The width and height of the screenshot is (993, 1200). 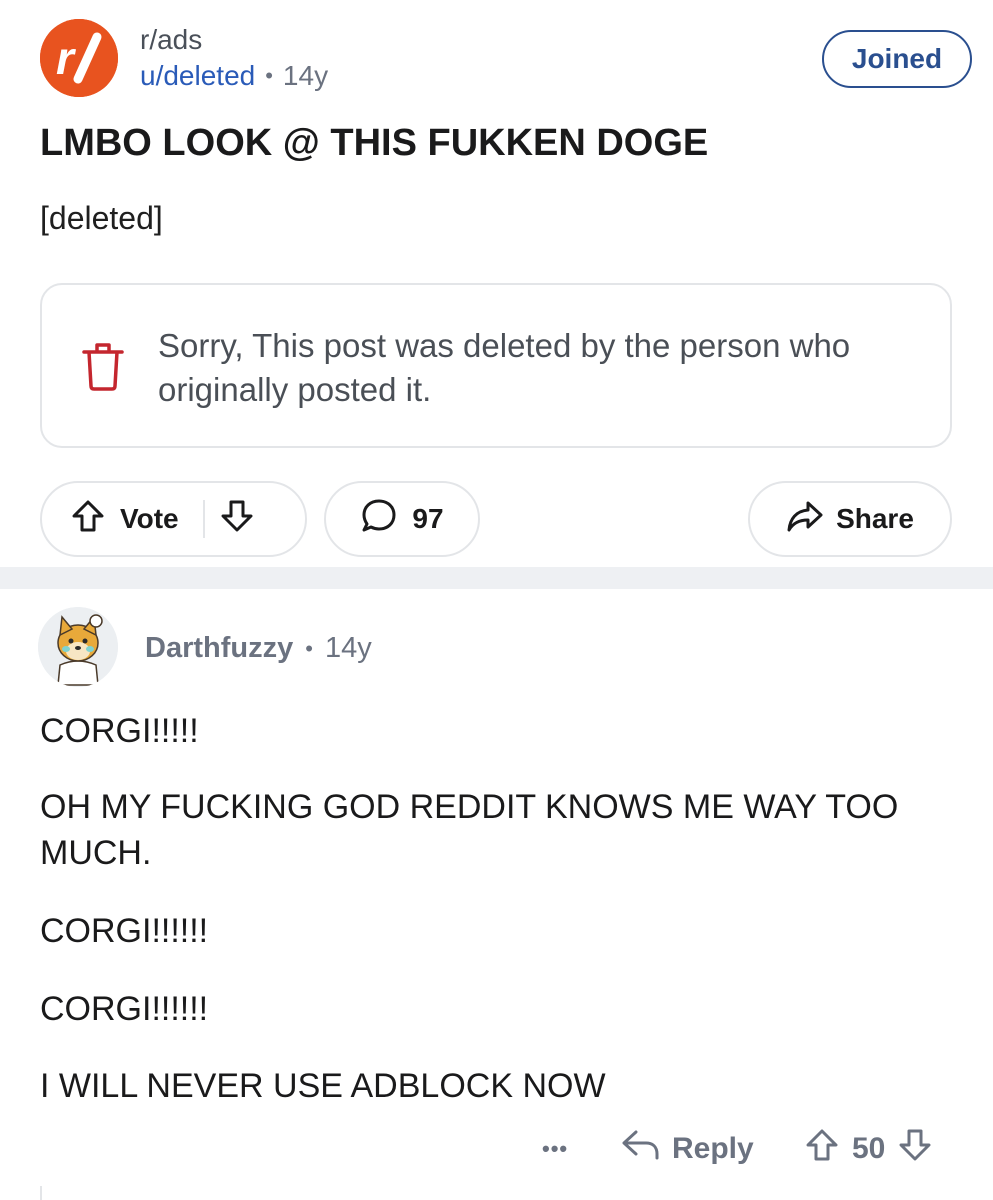 I want to click on subreddit-icon: r, so click(x=79, y=58).